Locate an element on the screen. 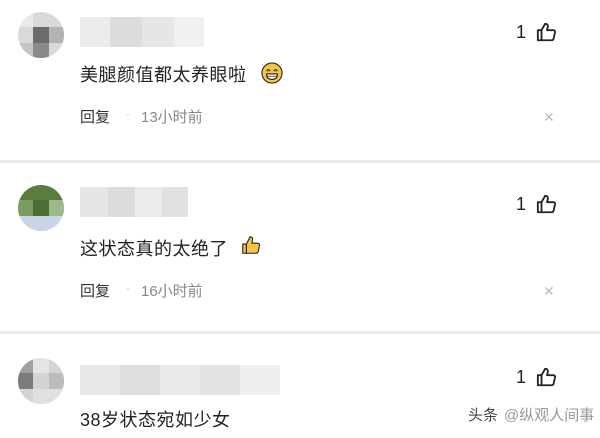 The width and height of the screenshot is (600, 438). avatar is located at coordinates (41, 381).